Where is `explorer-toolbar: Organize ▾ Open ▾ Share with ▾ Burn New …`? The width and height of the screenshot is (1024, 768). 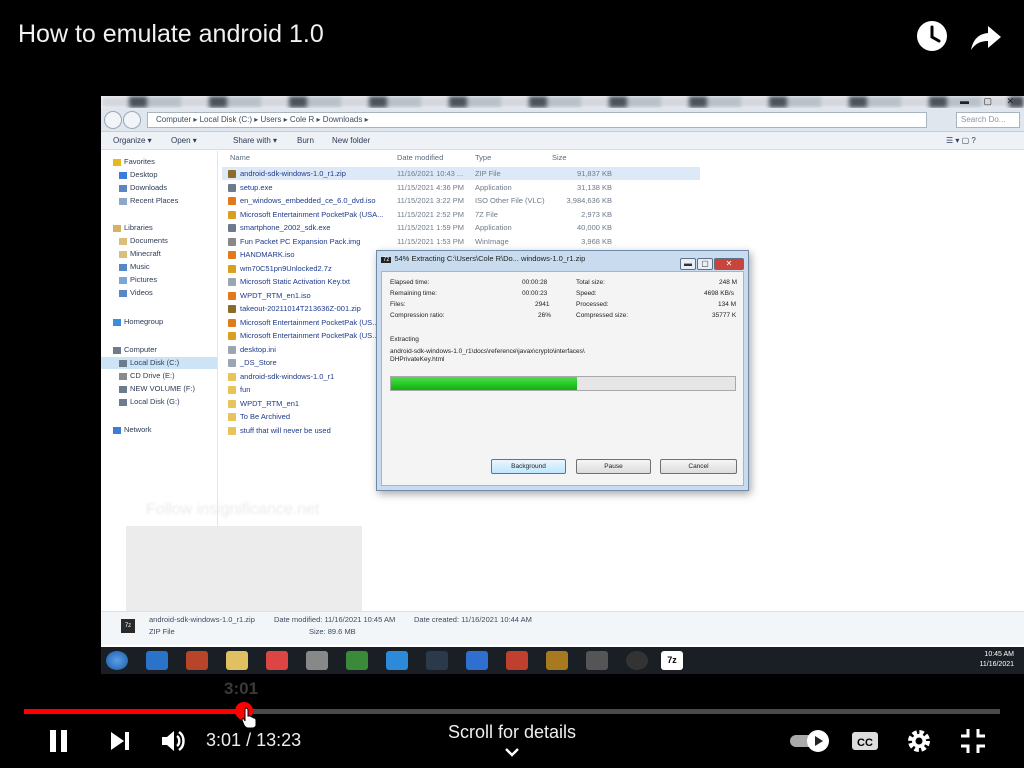 explorer-toolbar: Organize ▾ Open ▾ Share with ▾ Burn New … is located at coordinates (562, 141).